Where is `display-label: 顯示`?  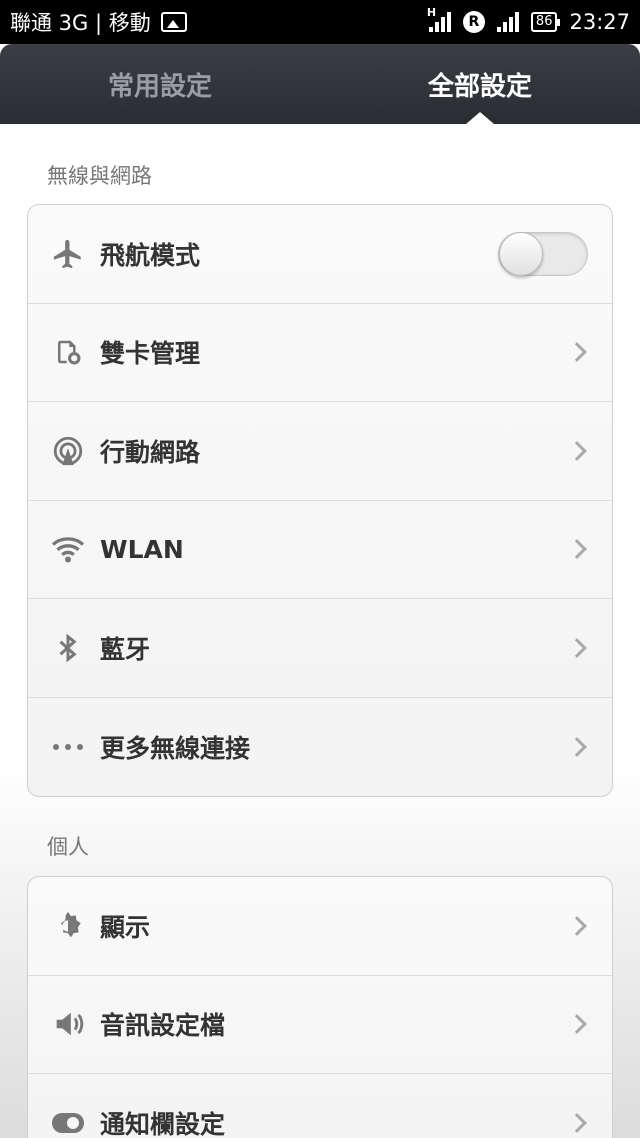
display-label: 顯示 is located at coordinates (125, 927).